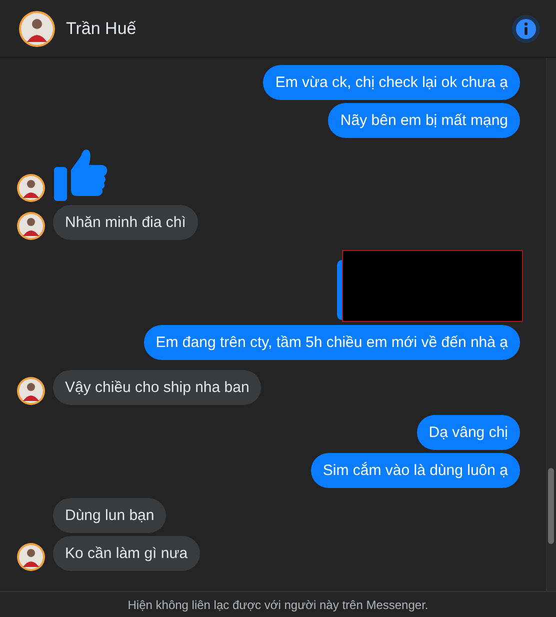  Describe the element at coordinates (526, 28) in the screenshot. I see `info-icon` at that location.